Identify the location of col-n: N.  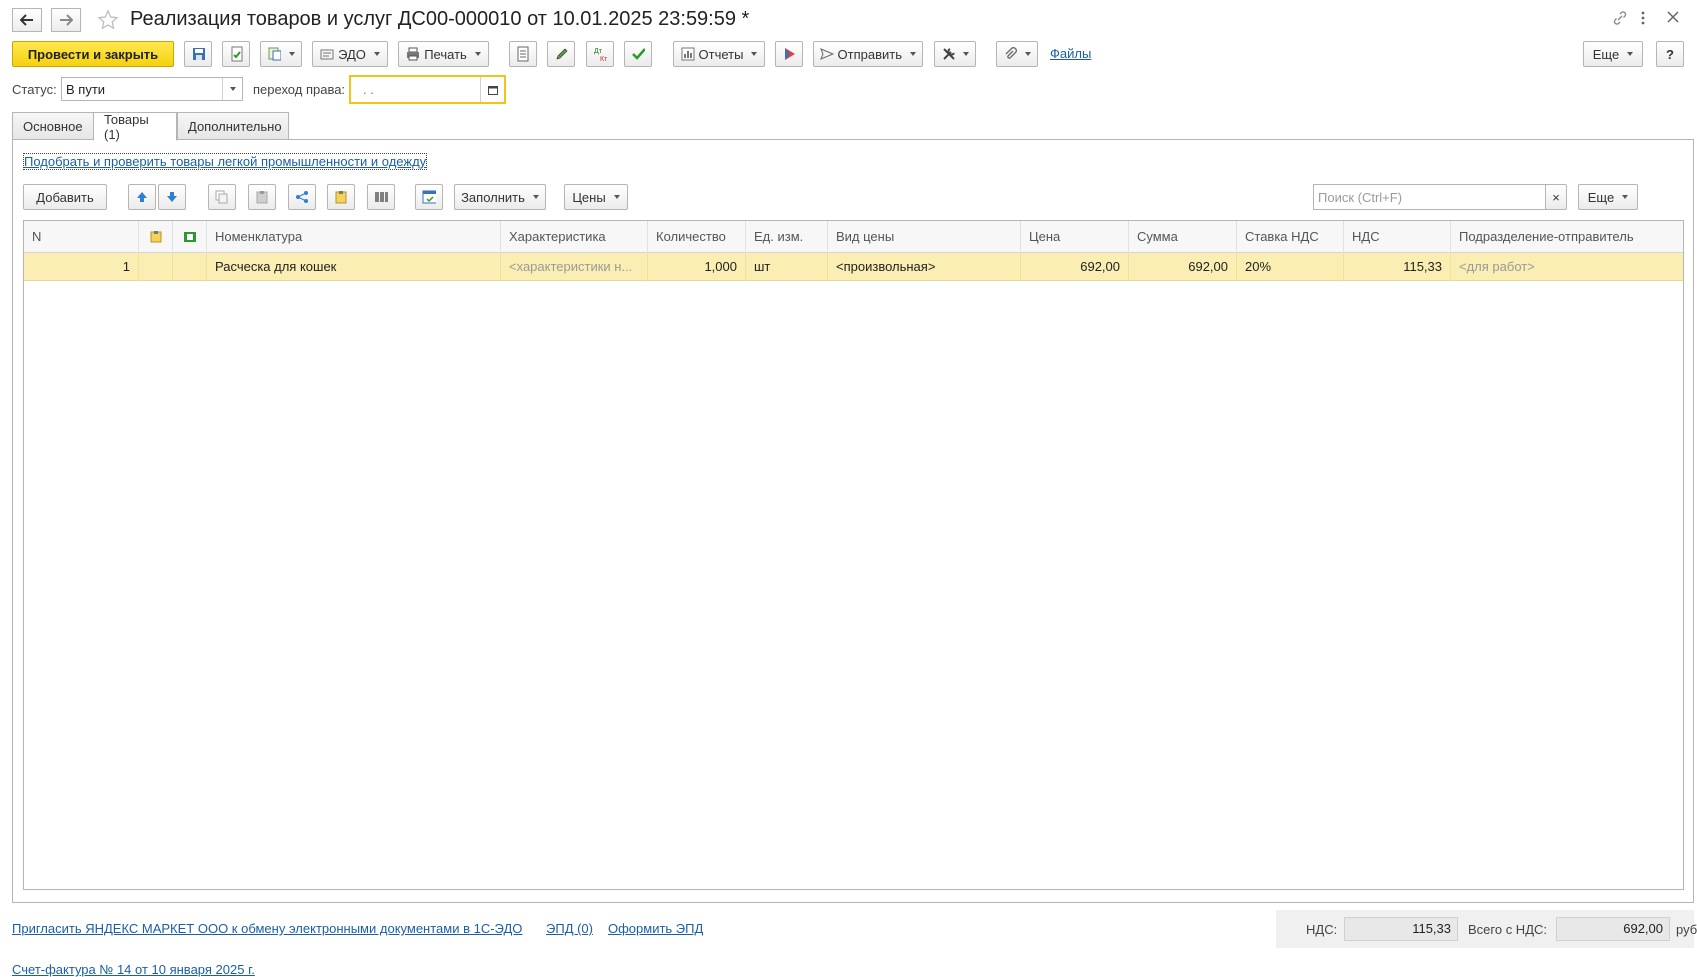
(81, 237).